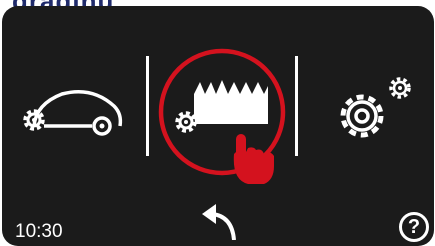  What do you see at coordinates (73, 113) in the screenshot?
I see `mower-gear-icon` at bounding box center [73, 113].